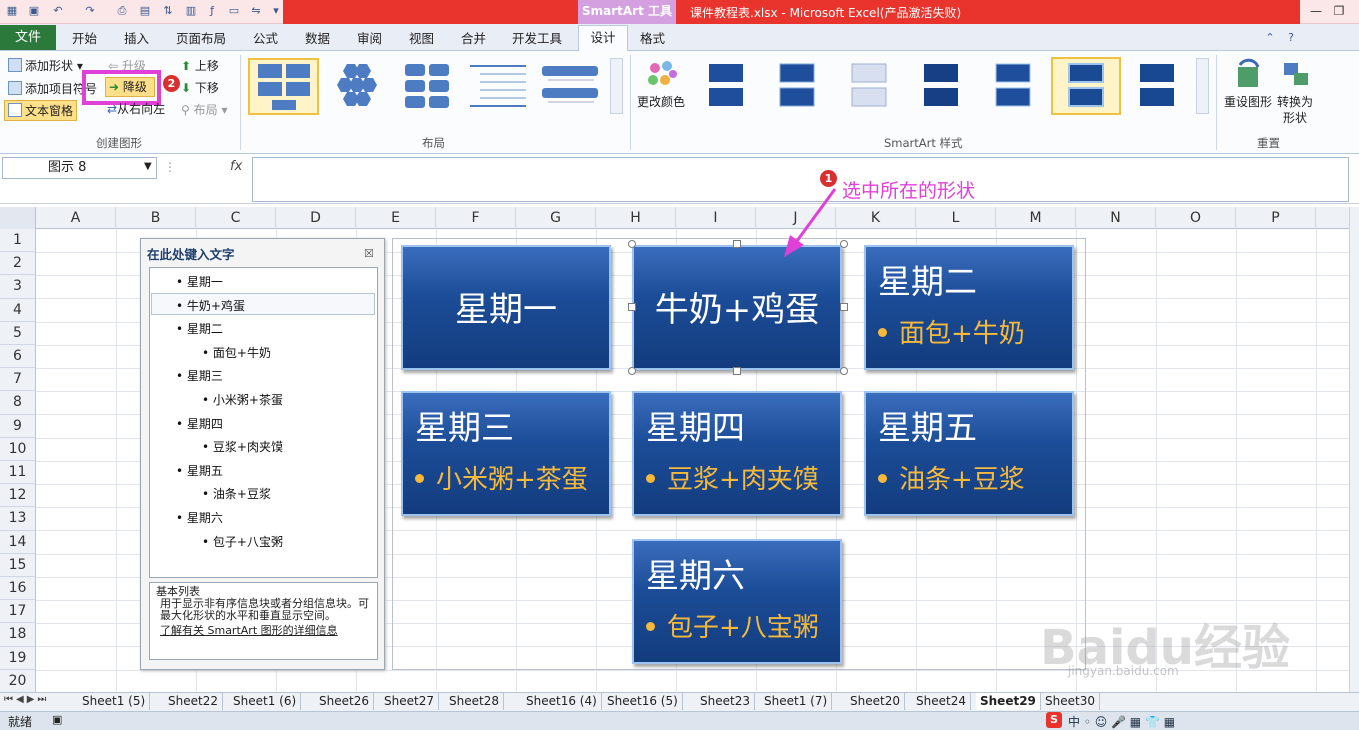  What do you see at coordinates (636, 218) in the screenshot?
I see `column-header-h: H` at bounding box center [636, 218].